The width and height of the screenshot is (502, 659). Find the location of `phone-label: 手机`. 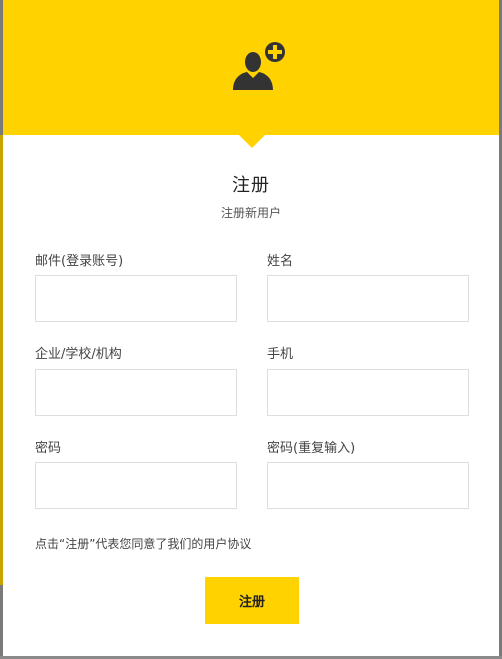

phone-label: 手机 is located at coordinates (280, 354).